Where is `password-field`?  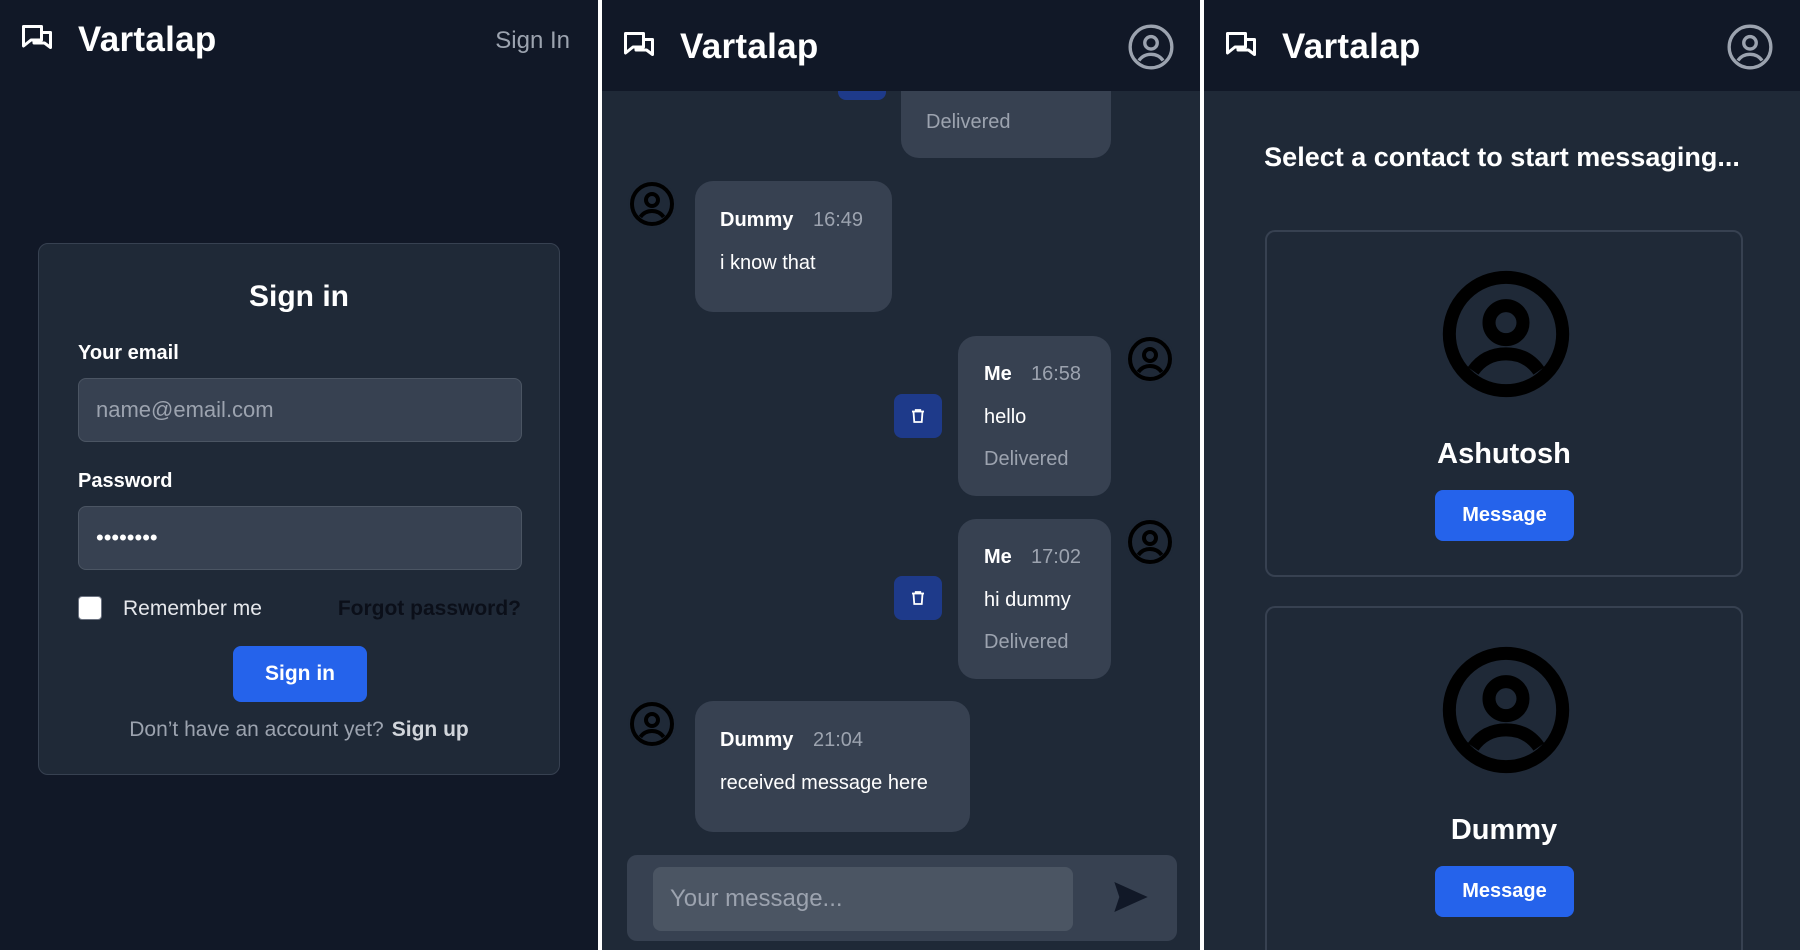 password-field is located at coordinates (300, 538).